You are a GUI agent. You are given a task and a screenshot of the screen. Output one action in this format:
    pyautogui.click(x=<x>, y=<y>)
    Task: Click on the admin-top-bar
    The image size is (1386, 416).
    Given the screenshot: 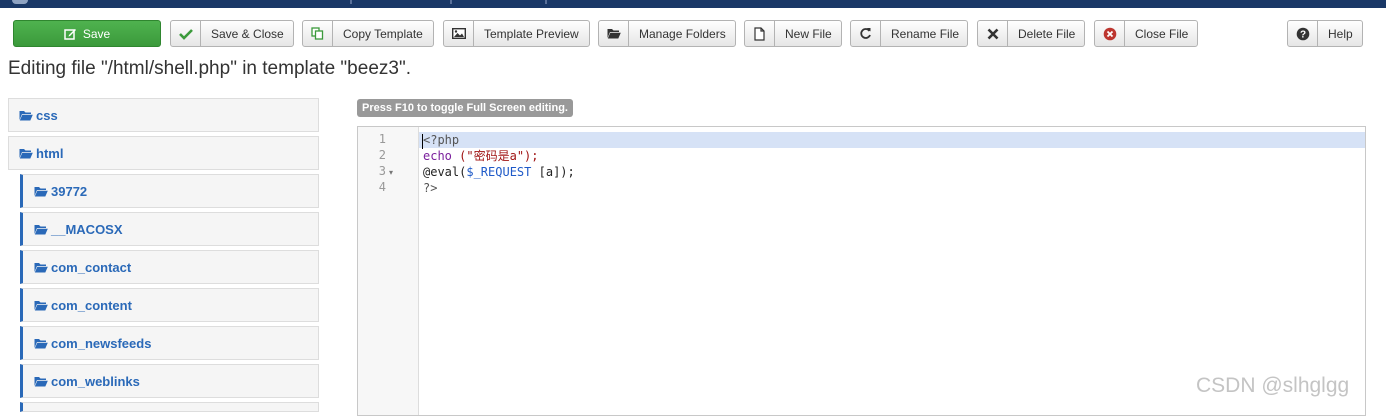 What is the action you would take?
    pyautogui.click(x=693, y=4)
    